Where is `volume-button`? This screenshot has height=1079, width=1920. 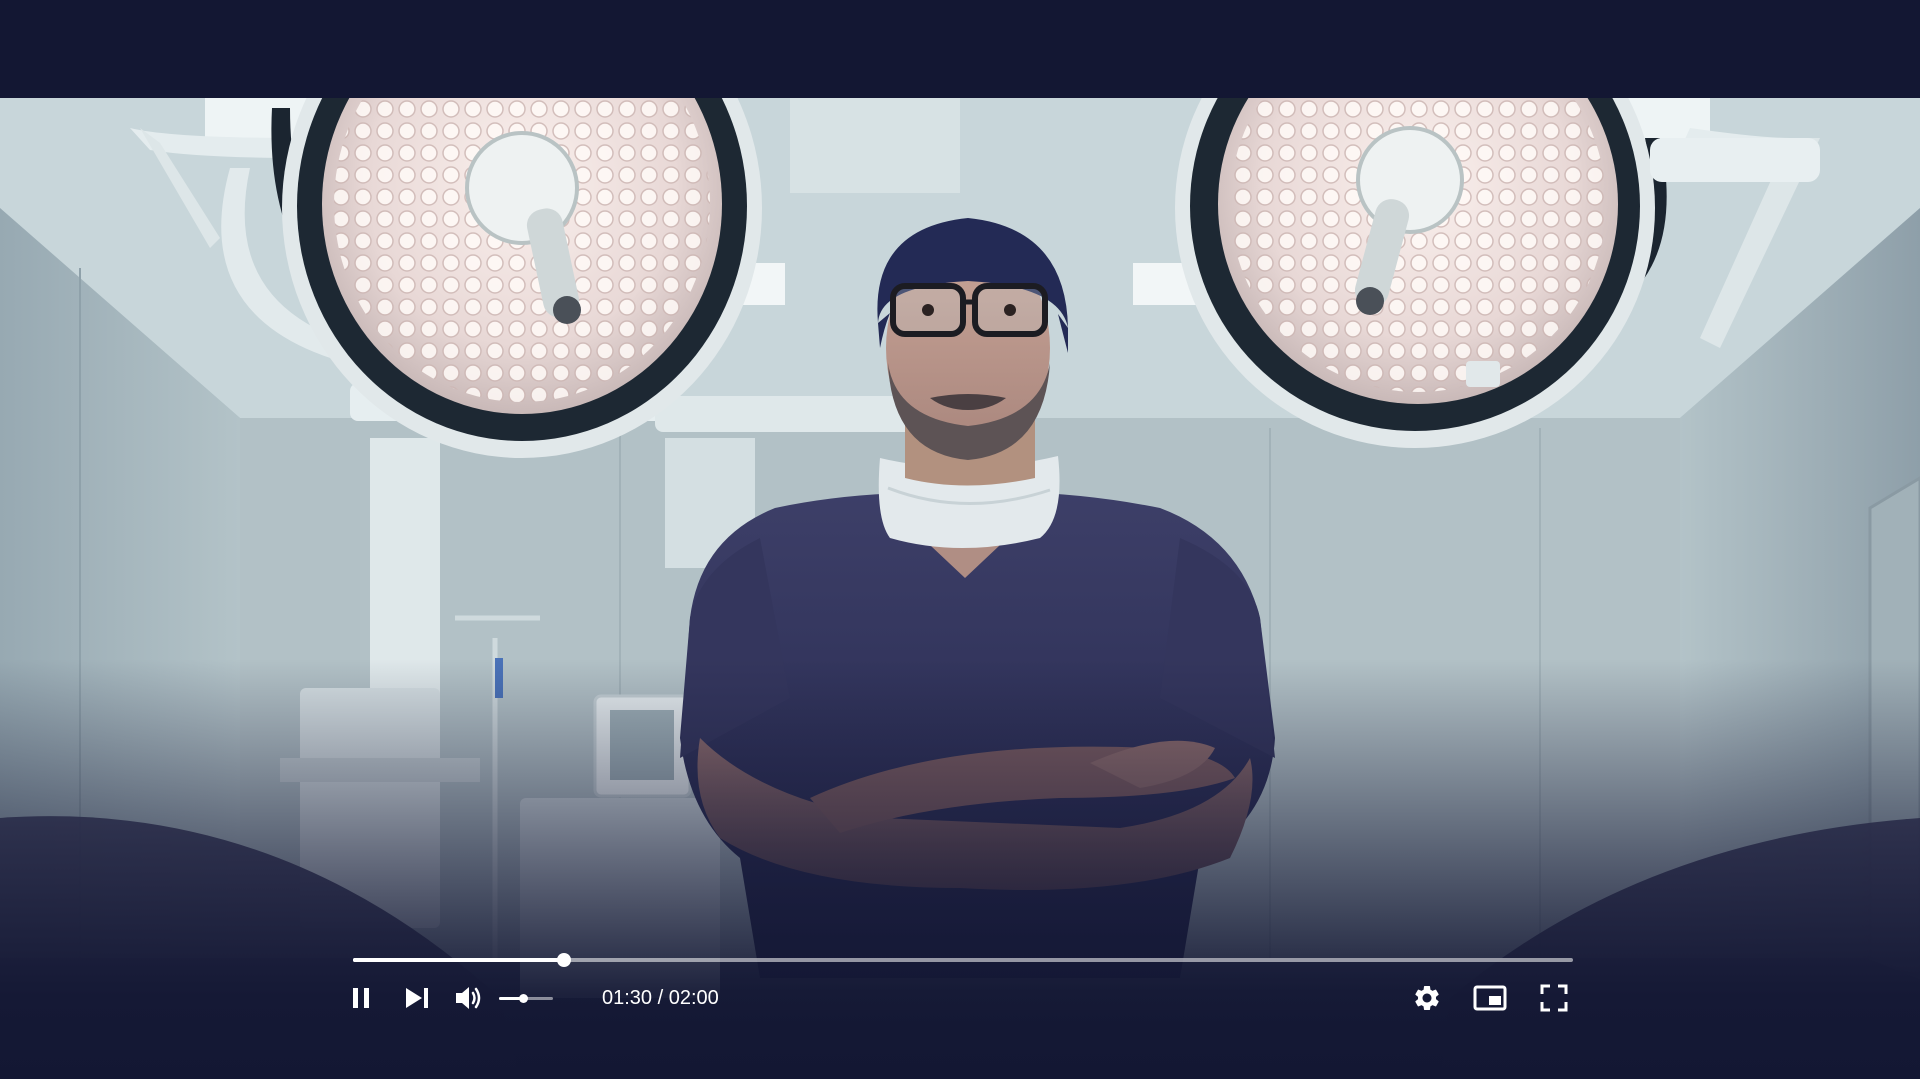 volume-button is located at coordinates (470, 998).